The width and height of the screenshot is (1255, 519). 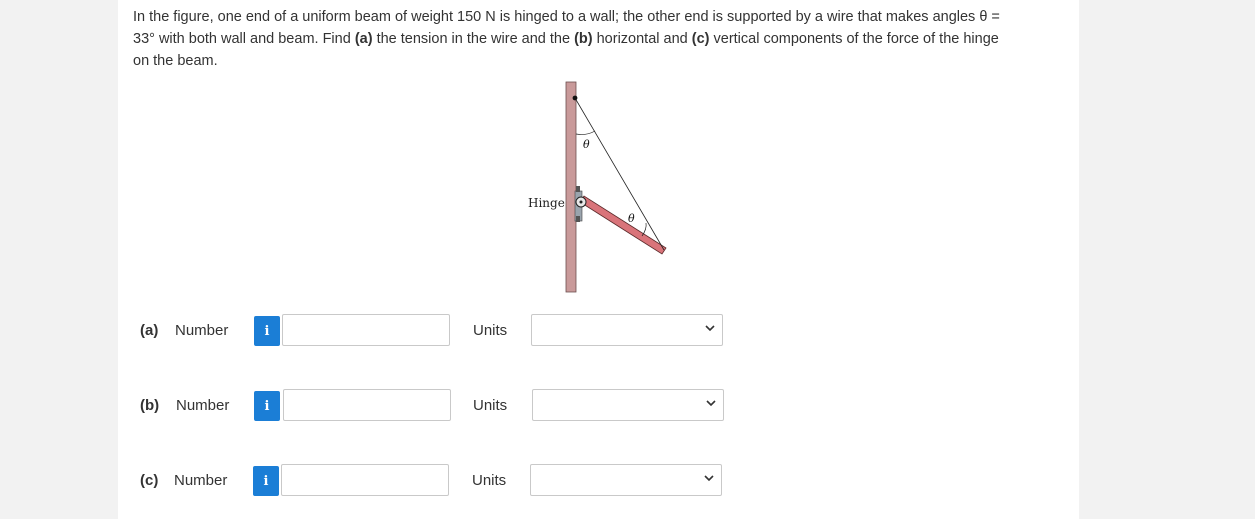 I want to click on number-label-c: Number, so click(x=201, y=480).